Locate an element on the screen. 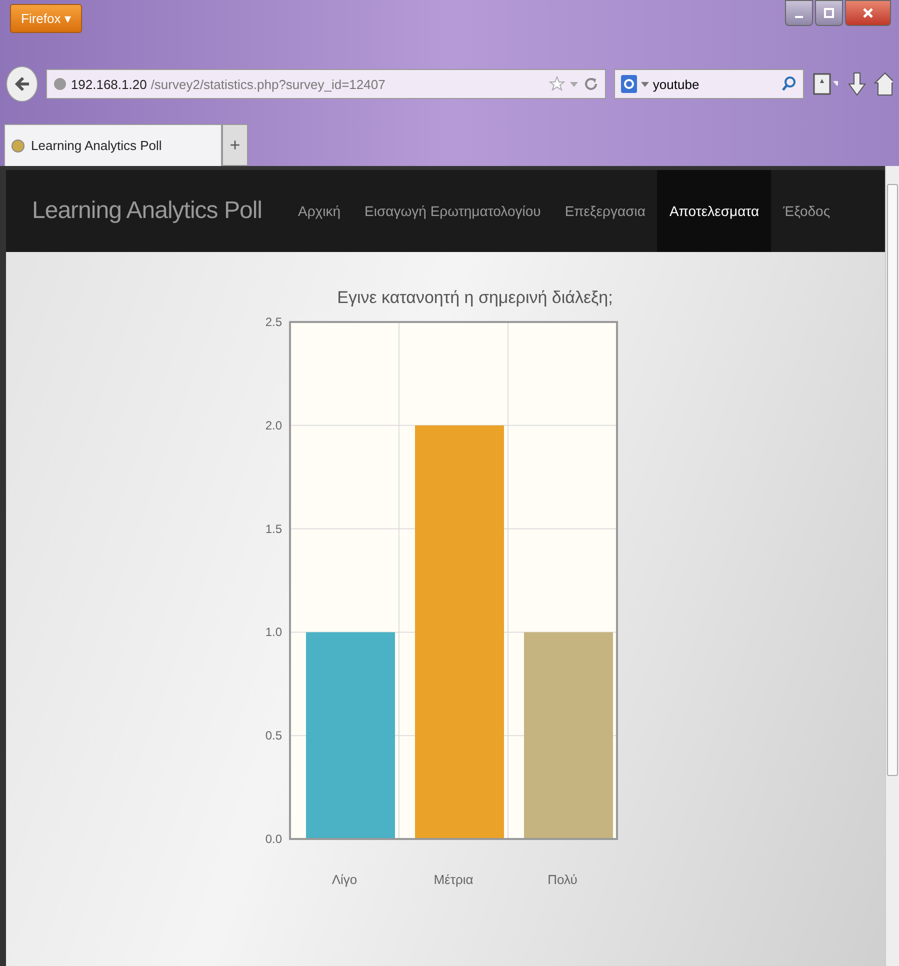 The width and height of the screenshot is (899, 966). minimize-button is located at coordinates (799, 13).